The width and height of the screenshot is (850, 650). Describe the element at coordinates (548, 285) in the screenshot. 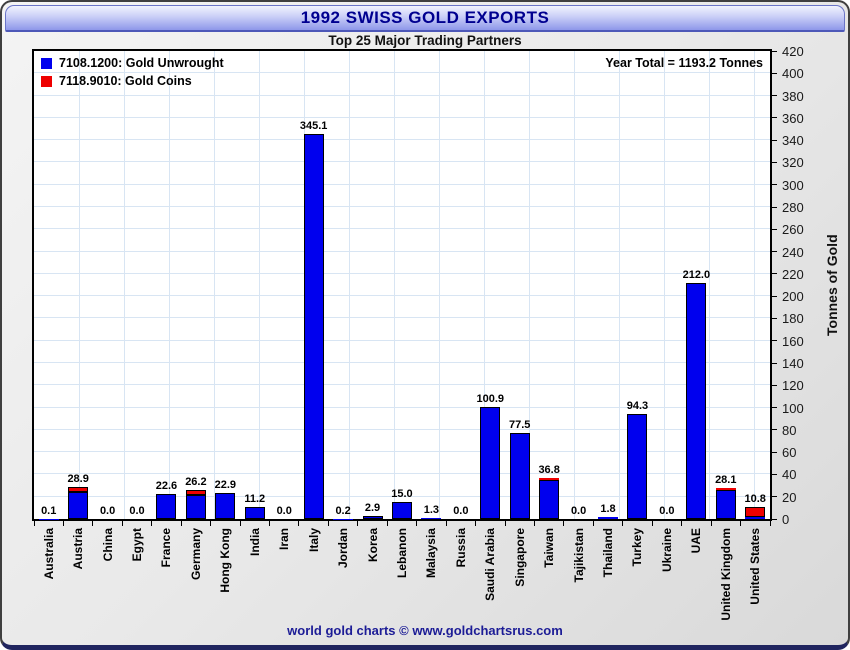

I see `bar-group-taiwan: 36.8` at that location.